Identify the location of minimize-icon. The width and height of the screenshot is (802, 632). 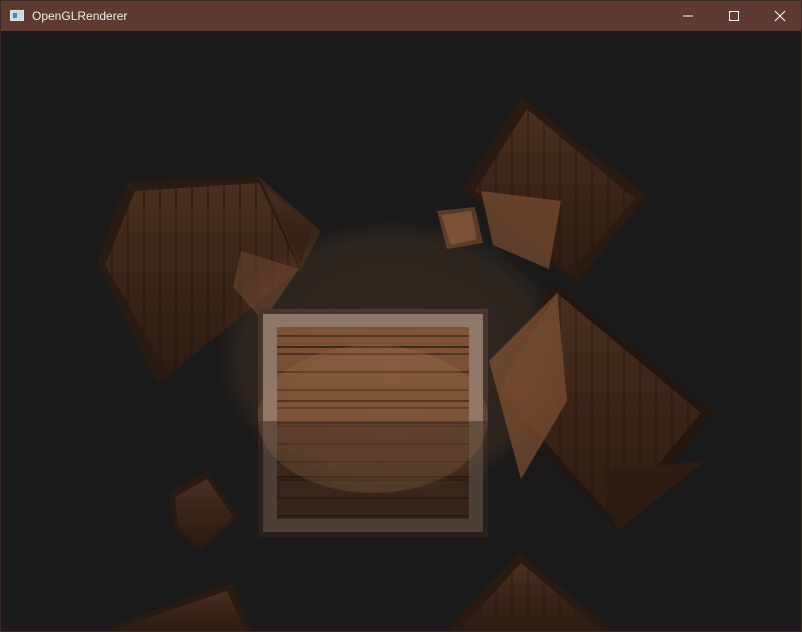
(688, 16).